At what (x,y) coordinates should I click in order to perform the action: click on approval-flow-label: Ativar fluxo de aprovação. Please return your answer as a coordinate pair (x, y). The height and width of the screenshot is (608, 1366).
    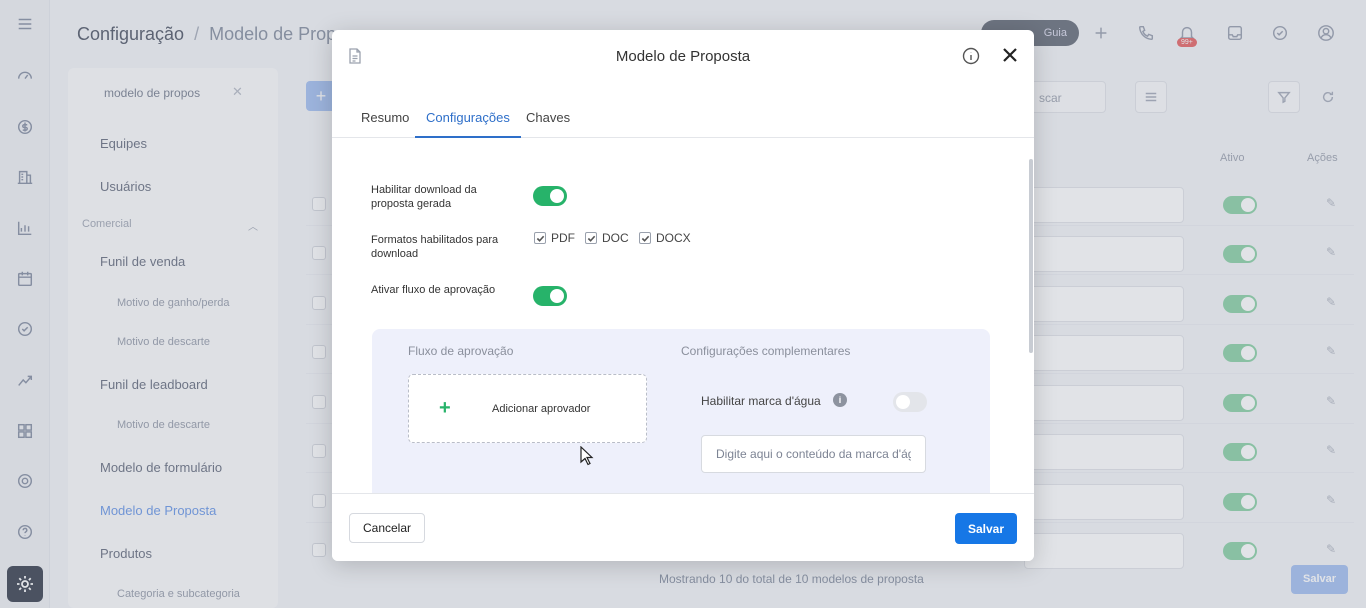
    Looking at the image, I should click on (433, 290).